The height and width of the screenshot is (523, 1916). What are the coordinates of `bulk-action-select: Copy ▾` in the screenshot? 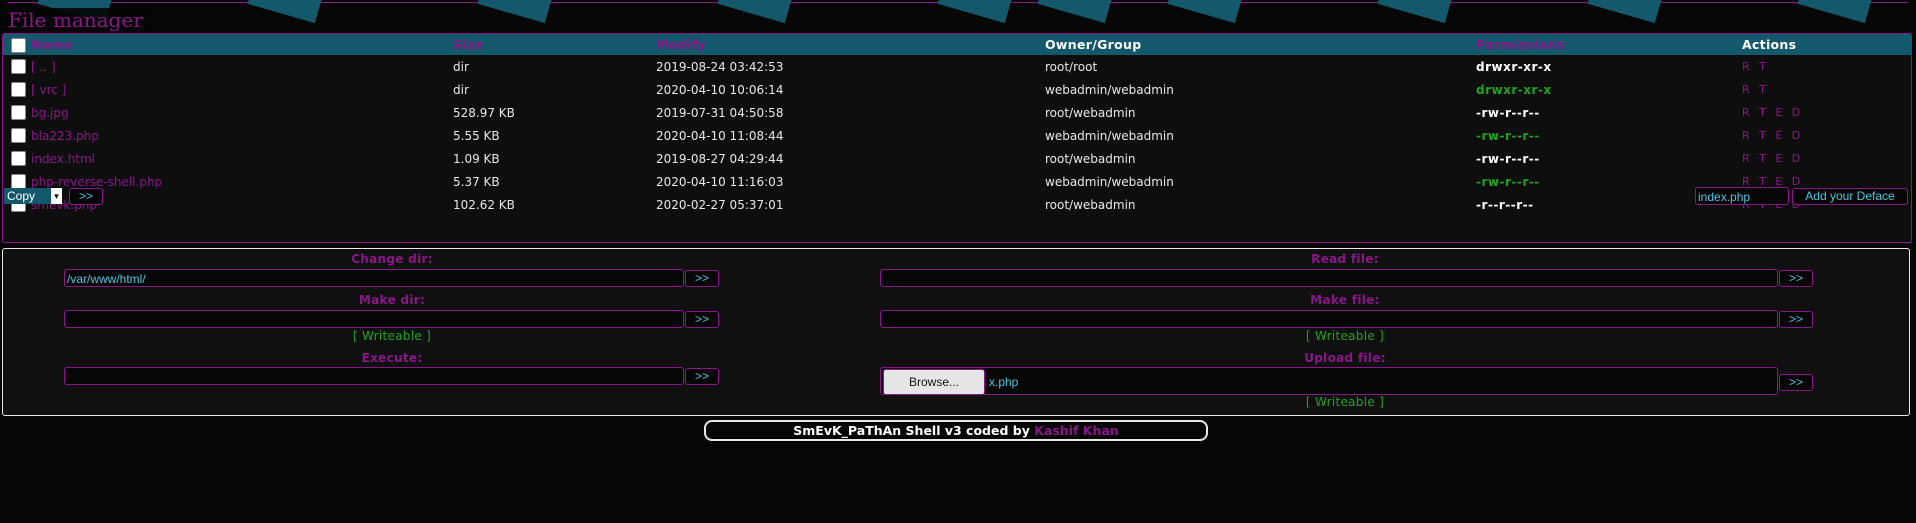 It's located at (33, 196).